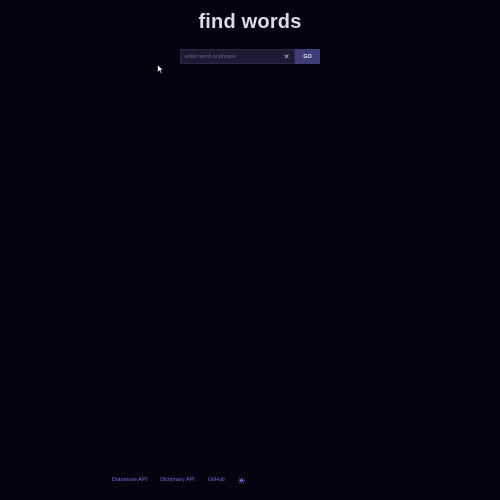  I want to click on close-icon: ✕, so click(286, 57).